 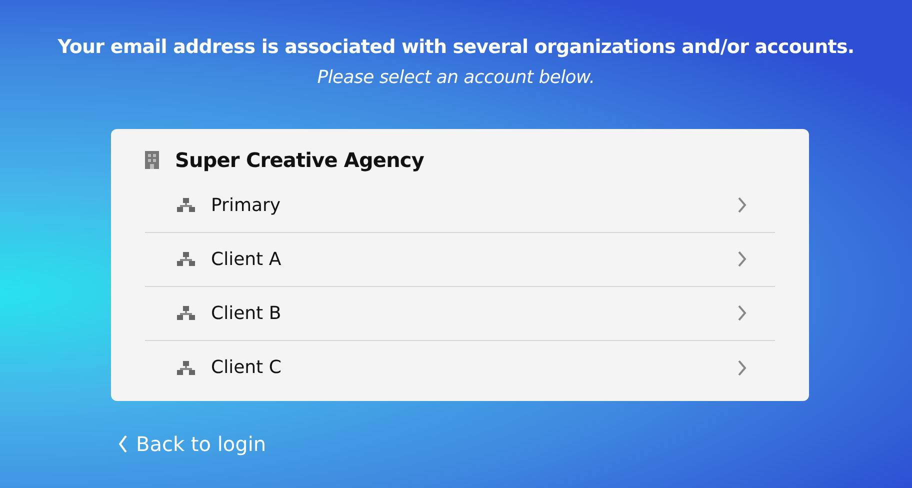 I want to click on heading: Your email address is associated with several organizations and/or accounts., so click(x=456, y=47).